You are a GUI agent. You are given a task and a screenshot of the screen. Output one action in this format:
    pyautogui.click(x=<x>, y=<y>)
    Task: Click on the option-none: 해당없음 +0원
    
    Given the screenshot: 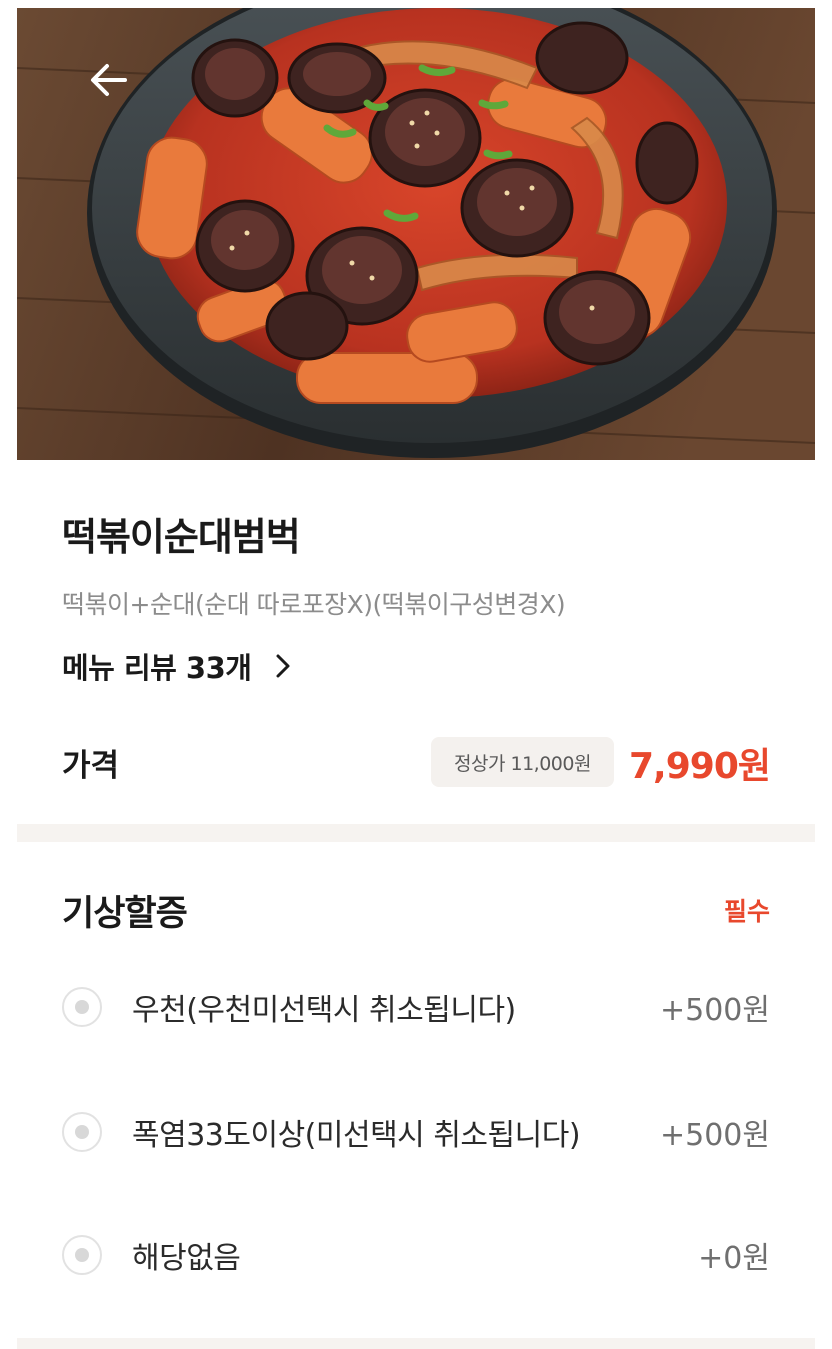 What is the action you would take?
    pyautogui.click(x=416, y=1255)
    